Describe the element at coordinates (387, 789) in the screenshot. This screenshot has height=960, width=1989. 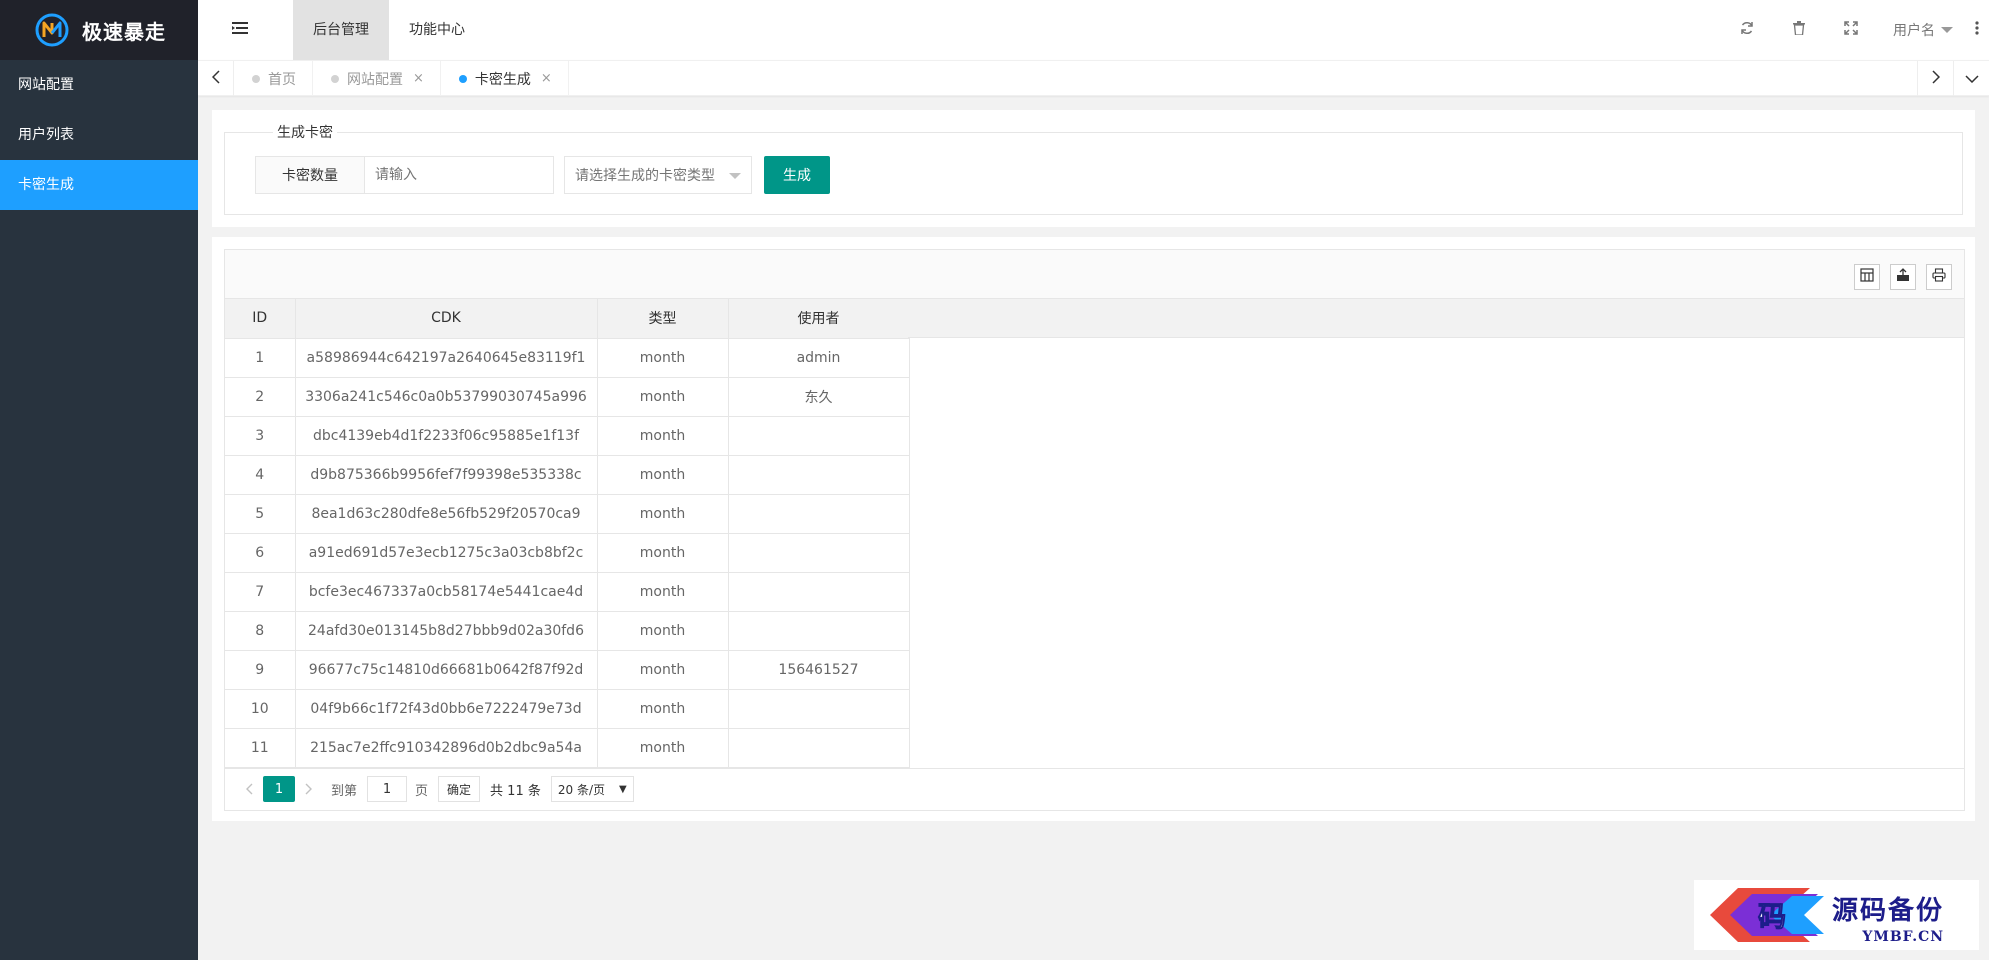
I see `page-skip-input` at that location.